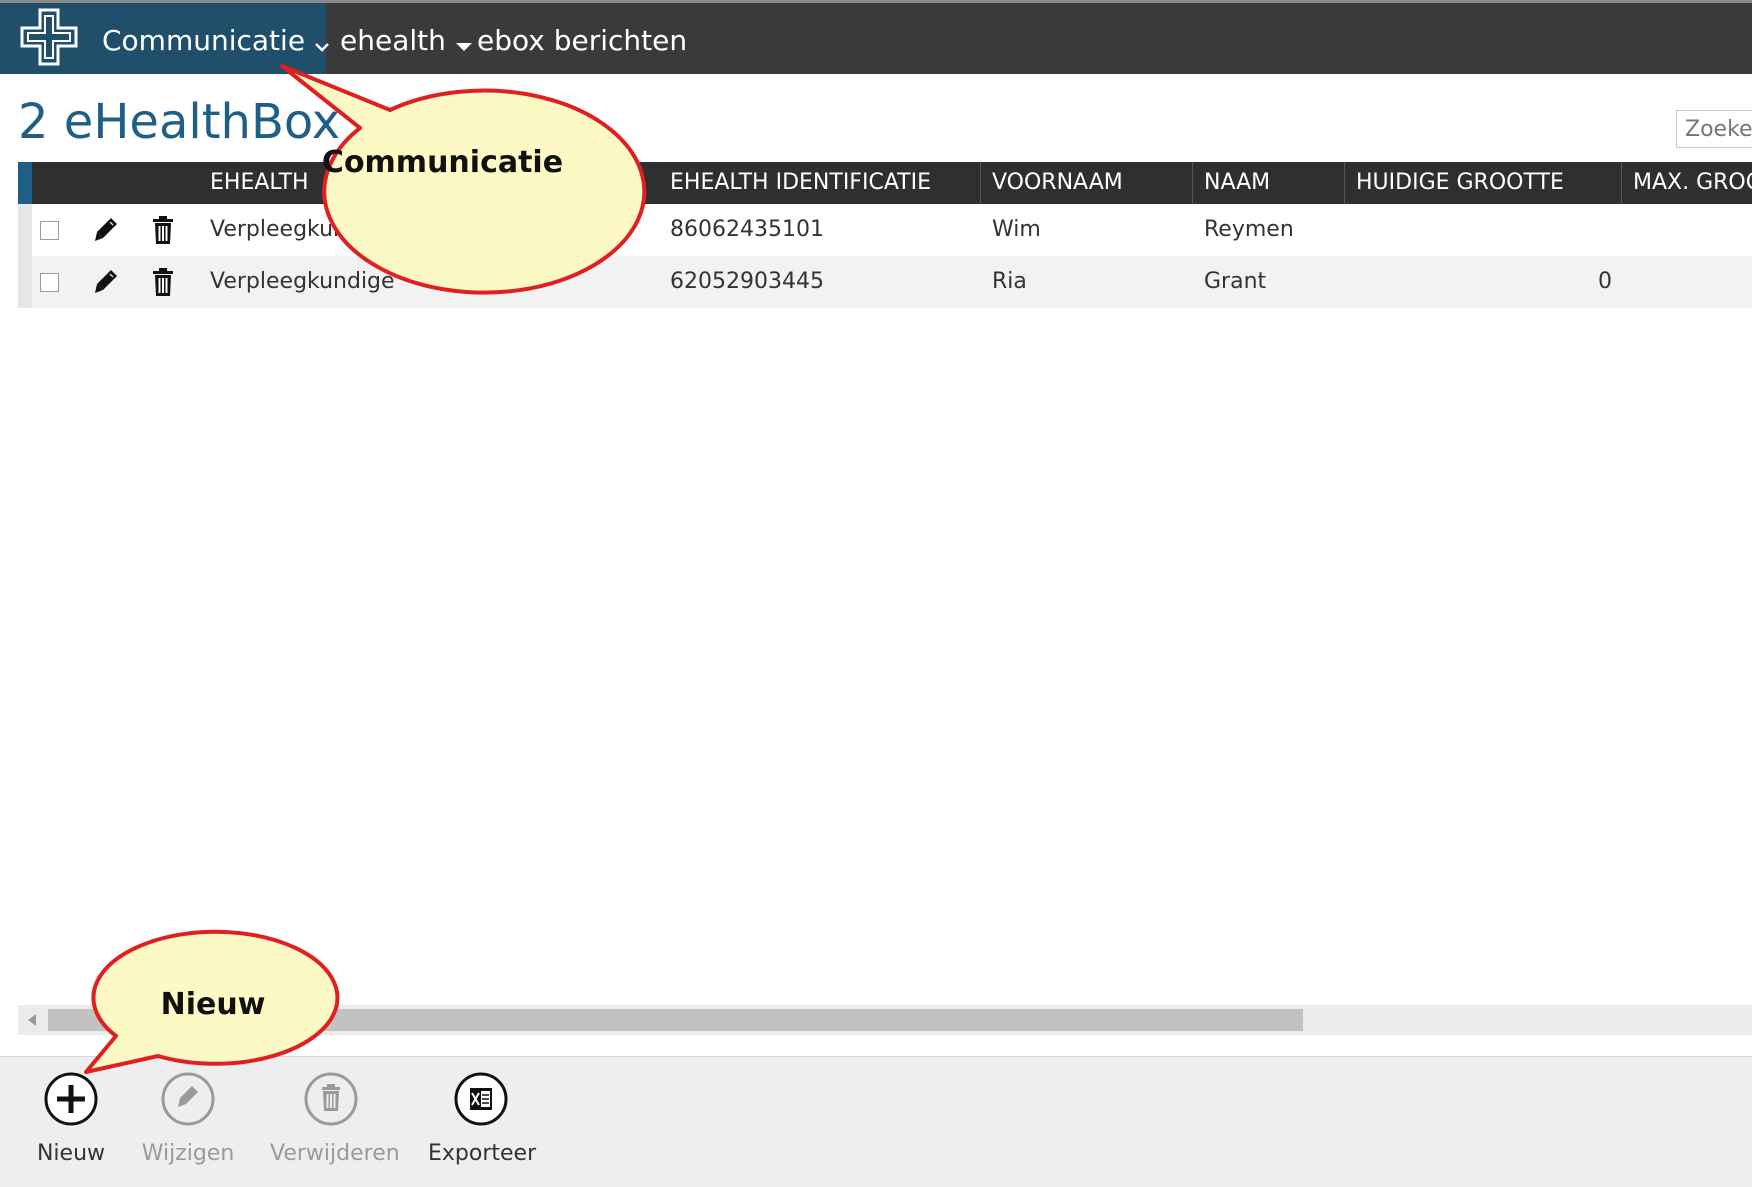 The image size is (1752, 1187). What do you see at coordinates (1237, 182) in the screenshot?
I see `column-header-naam-label: NAAM` at bounding box center [1237, 182].